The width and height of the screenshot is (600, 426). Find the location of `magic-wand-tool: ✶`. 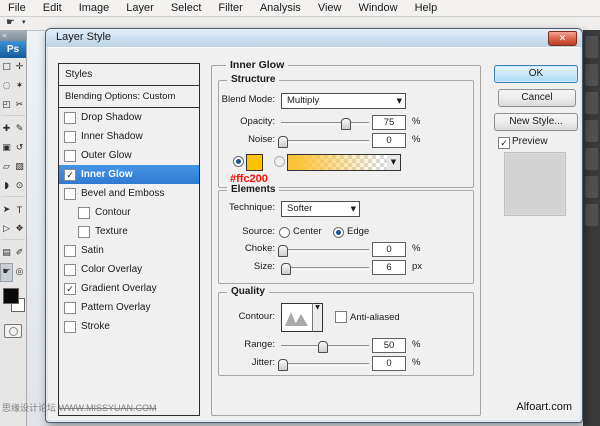

magic-wand-tool: ✶ is located at coordinates (19, 86).